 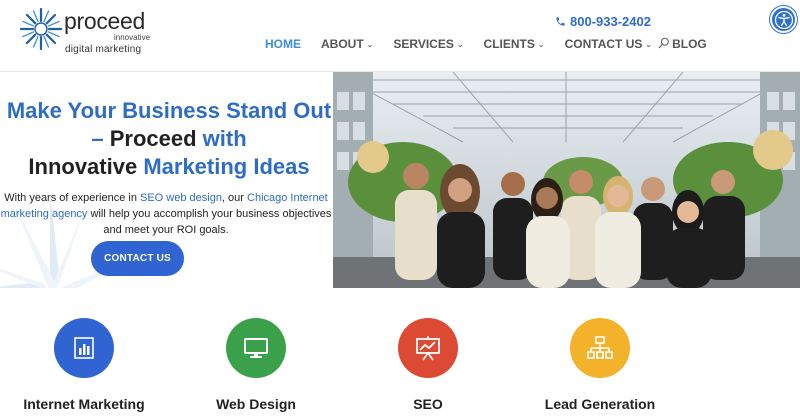 I want to click on service-label: Internet Marketing, so click(x=84, y=404).